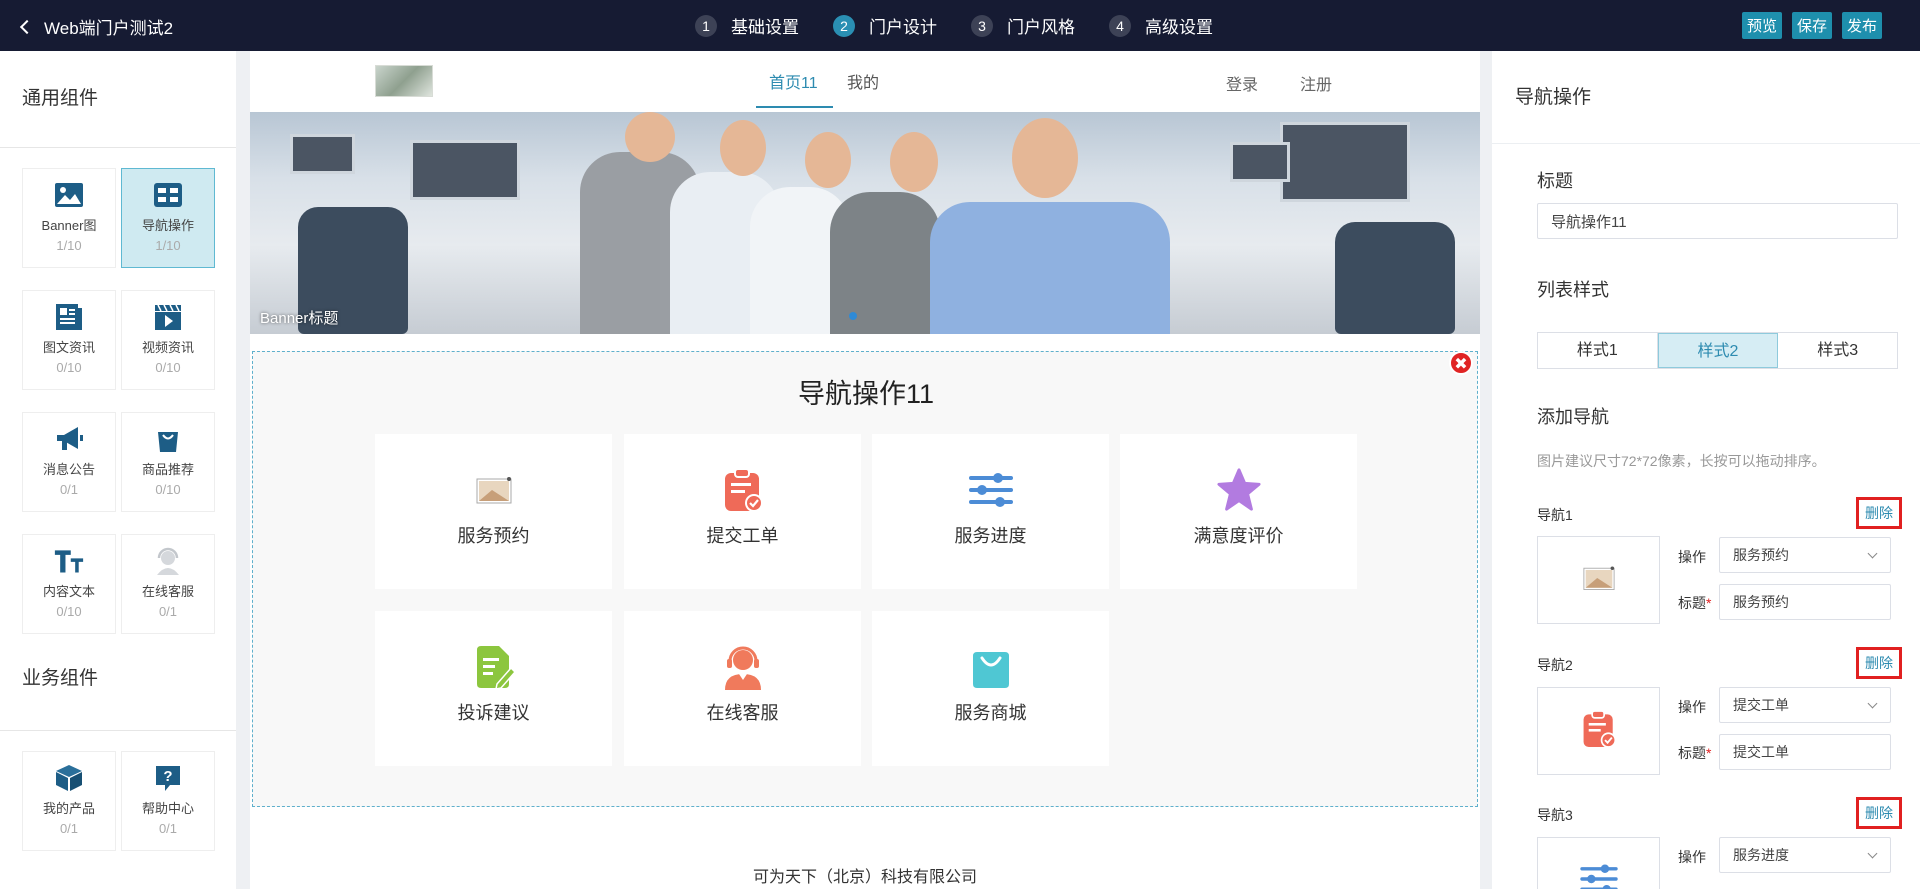 The height and width of the screenshot is (889, 1920). What do you see at coordinates (69, 340) in the screenshot?
I see `component-article: 图文资讯 0/10` at bounding box center [69, 340].